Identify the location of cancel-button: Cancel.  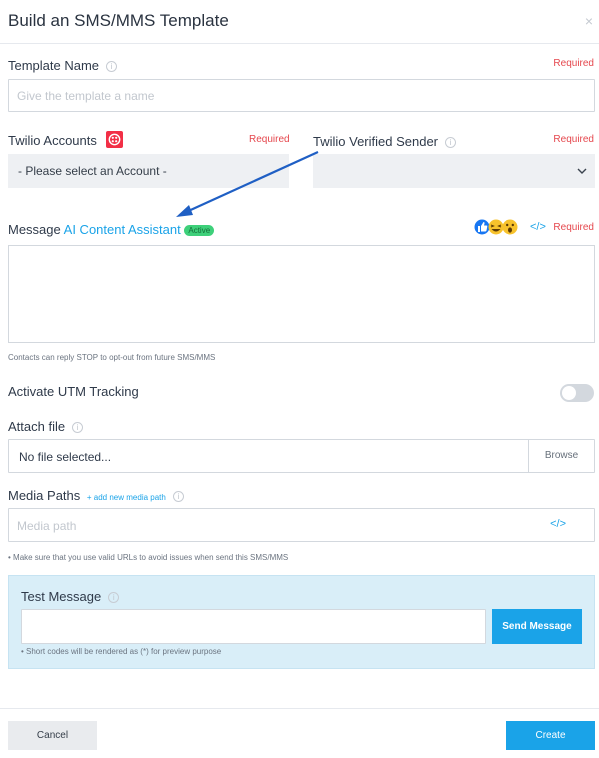
(52, 735).